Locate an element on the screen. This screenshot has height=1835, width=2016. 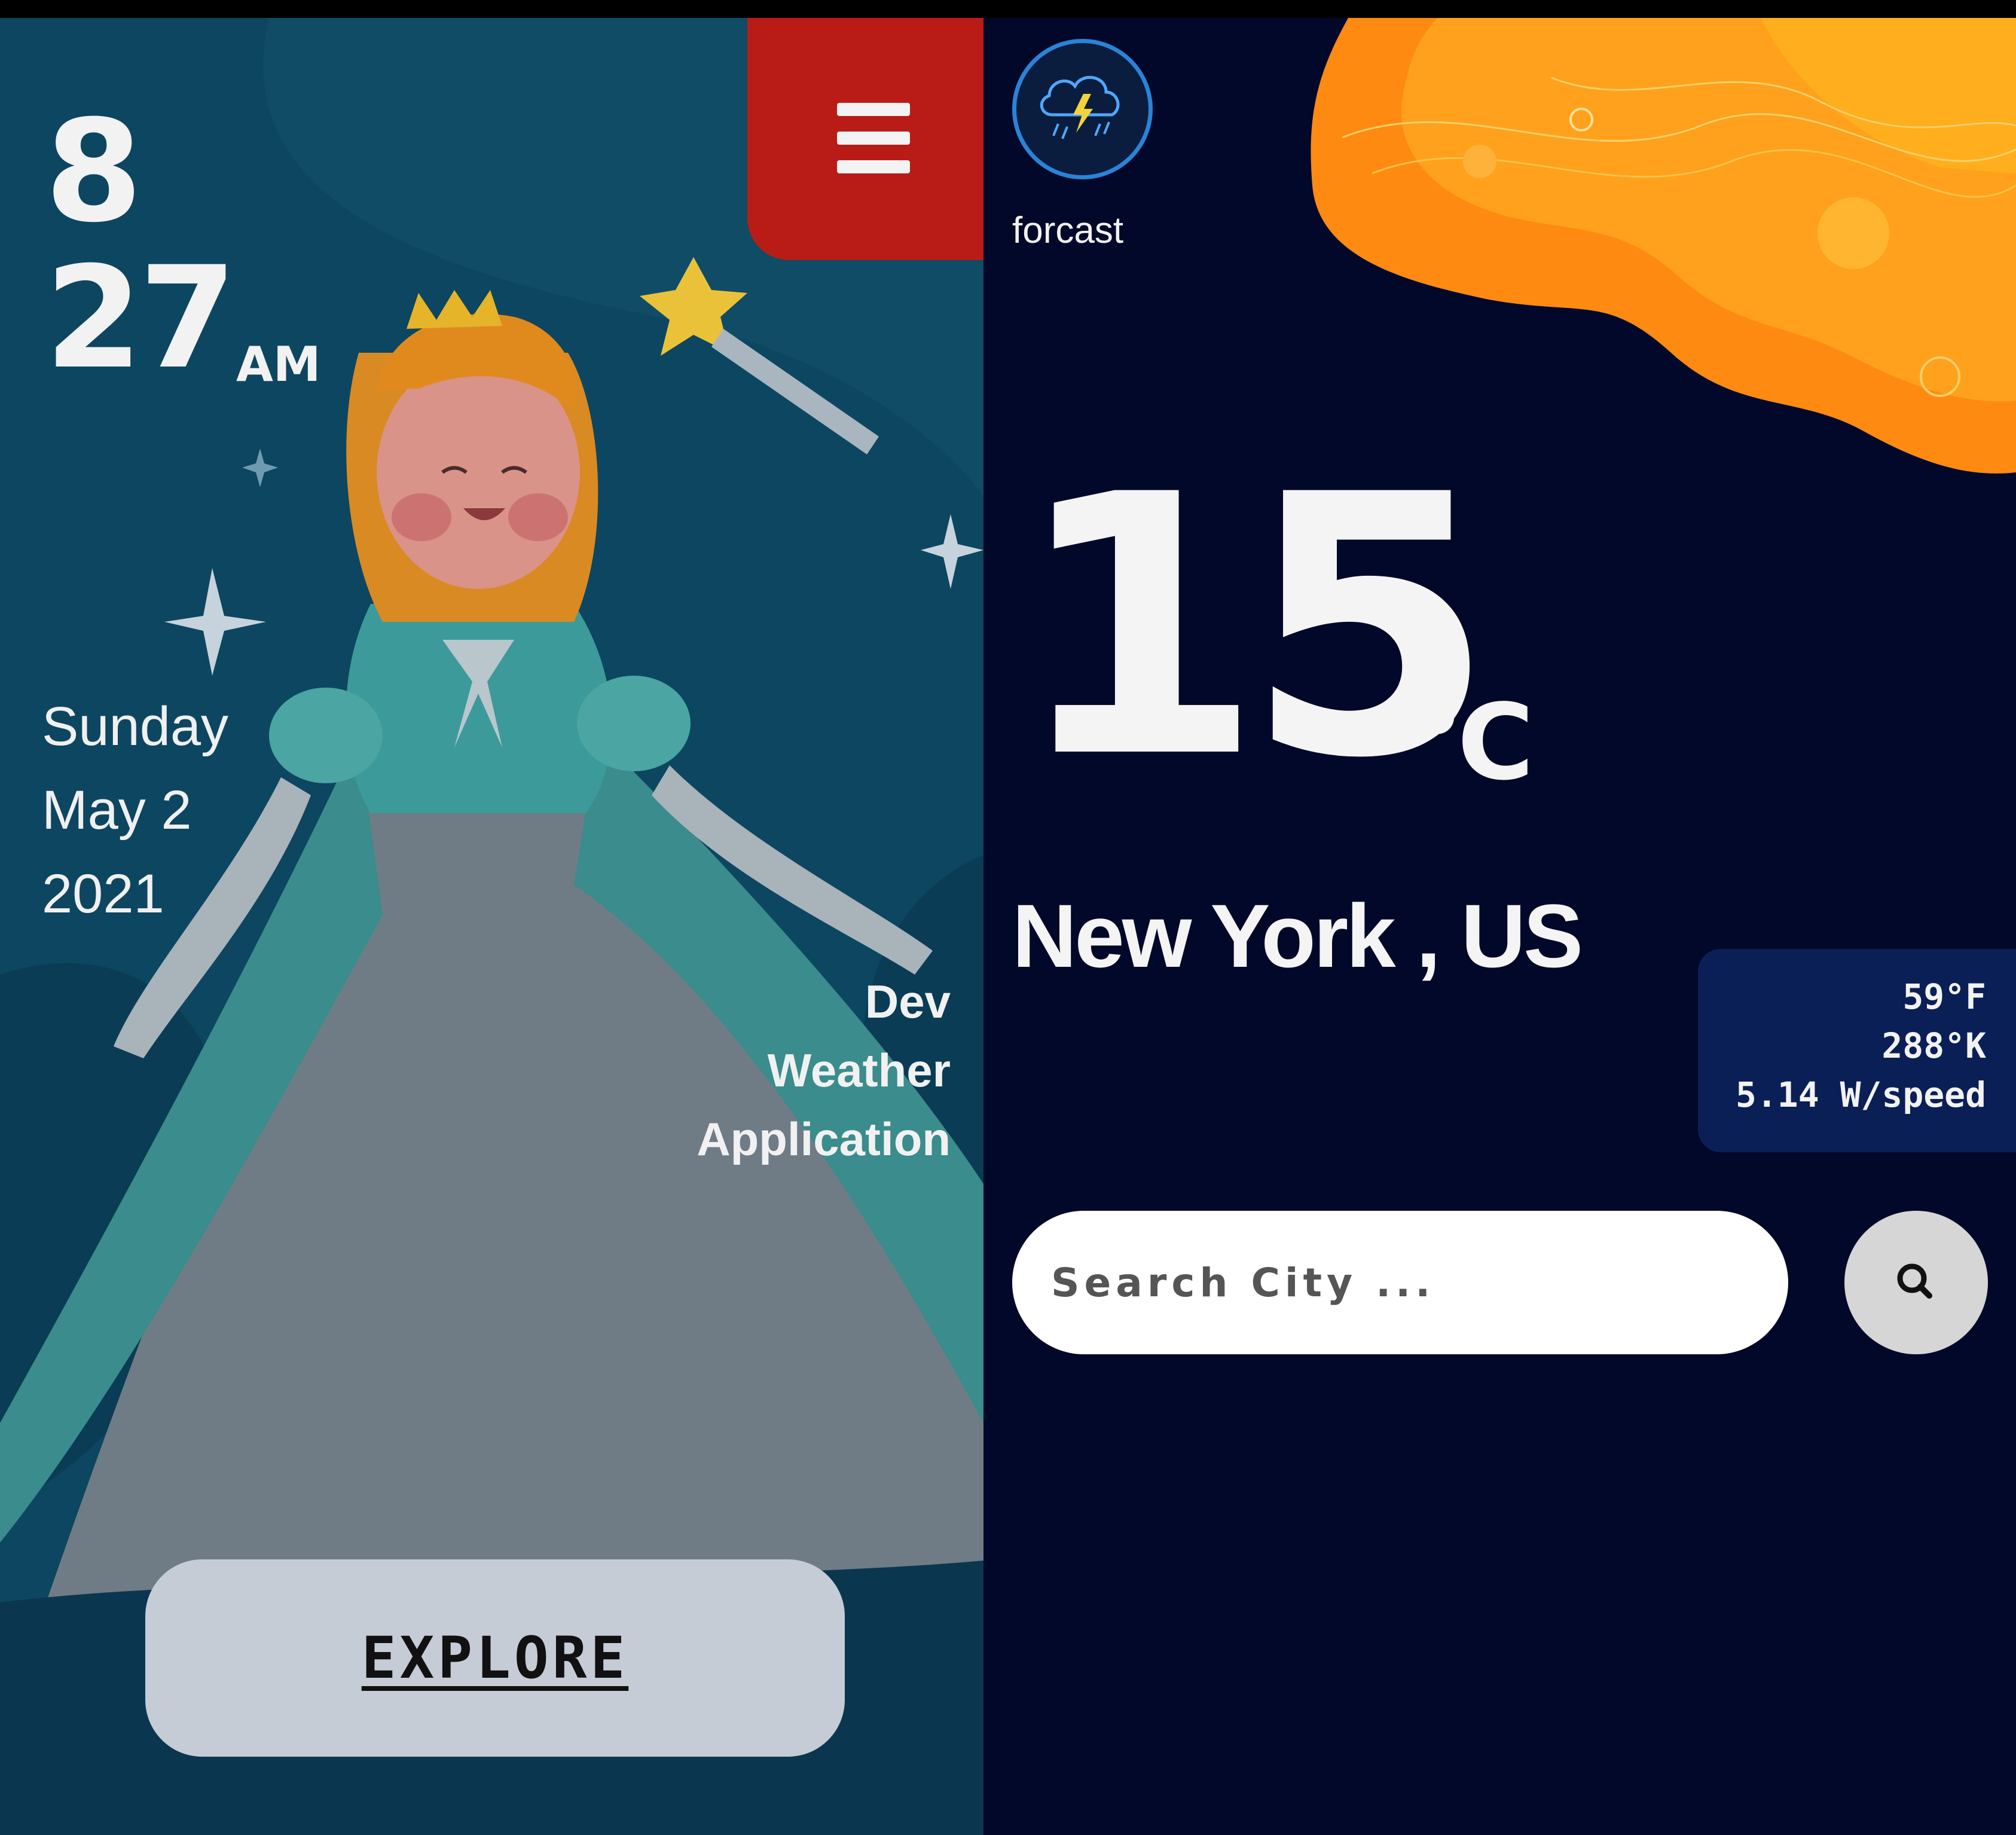
date-year: 2021 is located at coordinates (103, 893).